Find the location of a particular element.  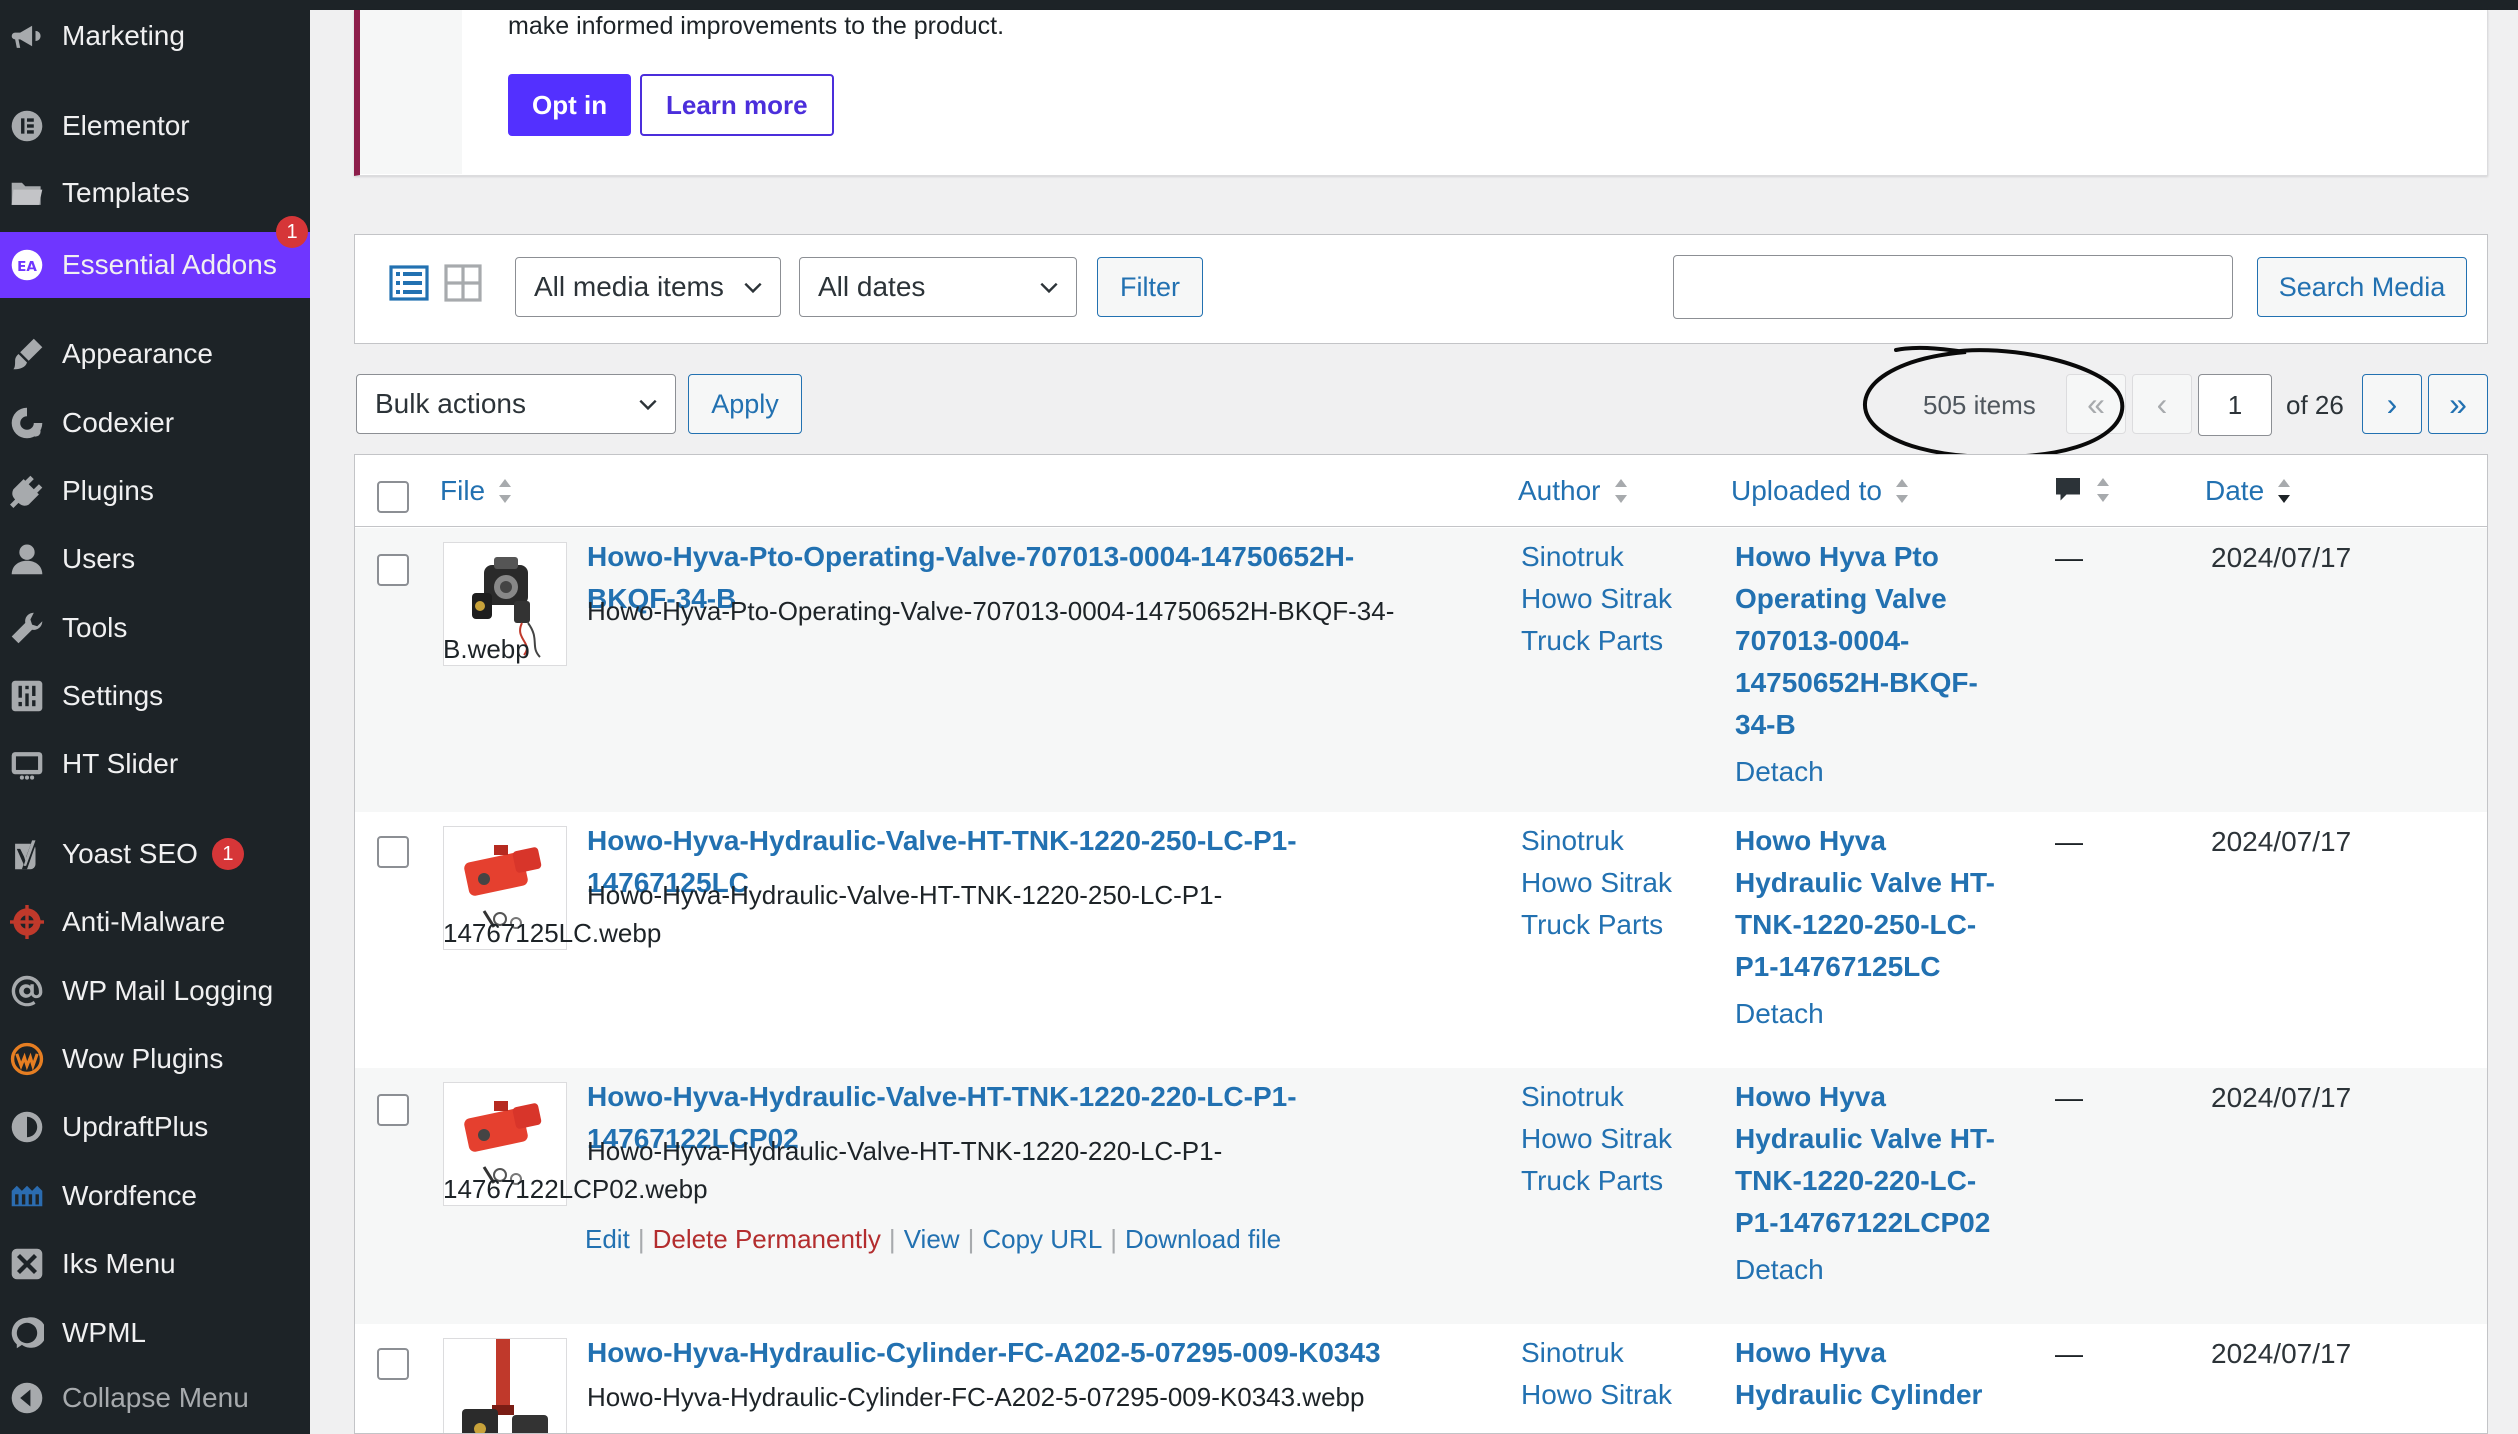

elementor-icon is located at coordinates (27, 126).